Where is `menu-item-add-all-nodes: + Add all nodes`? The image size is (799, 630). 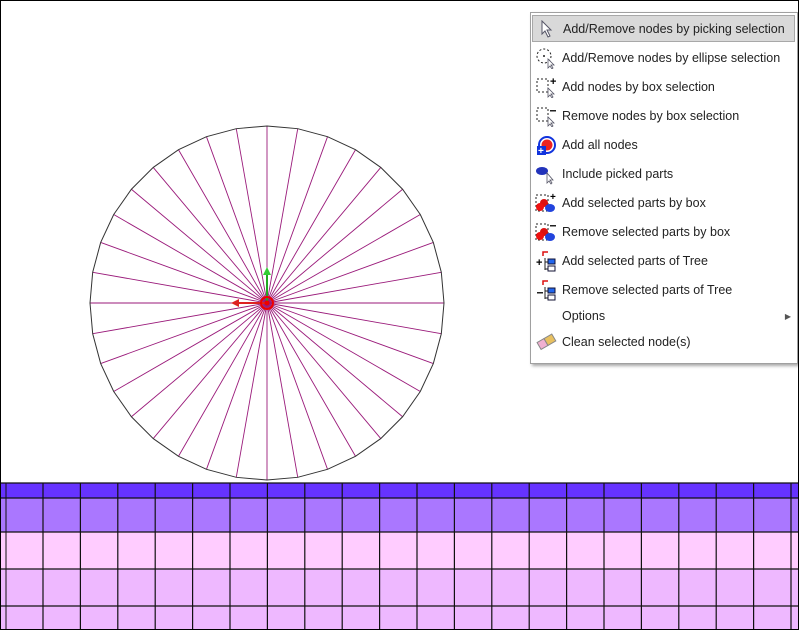
menu-item-add-all-nodes: + Add all nodes is located at coordinates (663, 144).